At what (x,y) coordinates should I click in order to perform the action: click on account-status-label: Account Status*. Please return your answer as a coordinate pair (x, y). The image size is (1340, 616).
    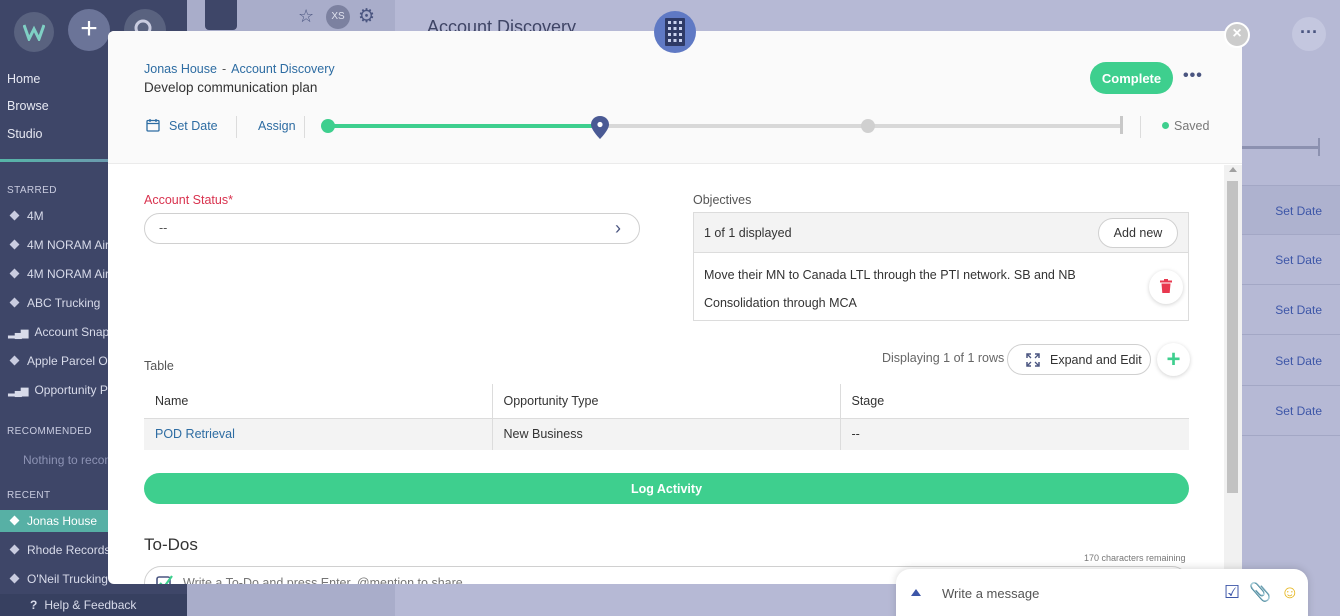
    Looking at the image, I should click on (188, 200).